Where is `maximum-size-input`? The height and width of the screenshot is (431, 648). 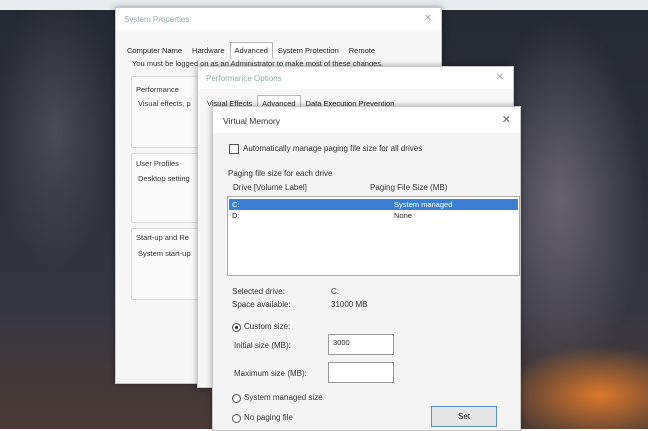
maximum-size-input is located at coordinates (361, 372).